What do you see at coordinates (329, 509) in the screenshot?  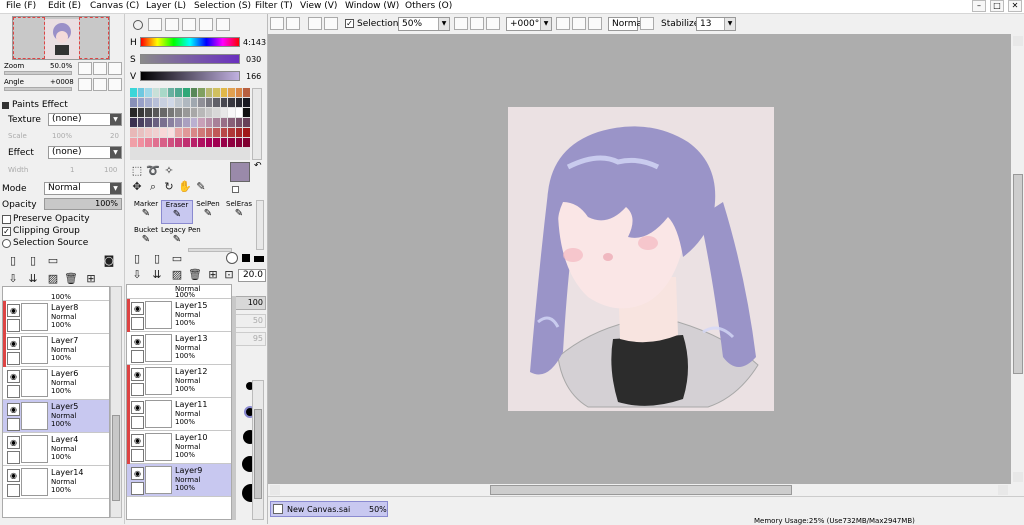 I see `canvas-tab: New Canvas.sai 50%` at bounding box center [329, 509].